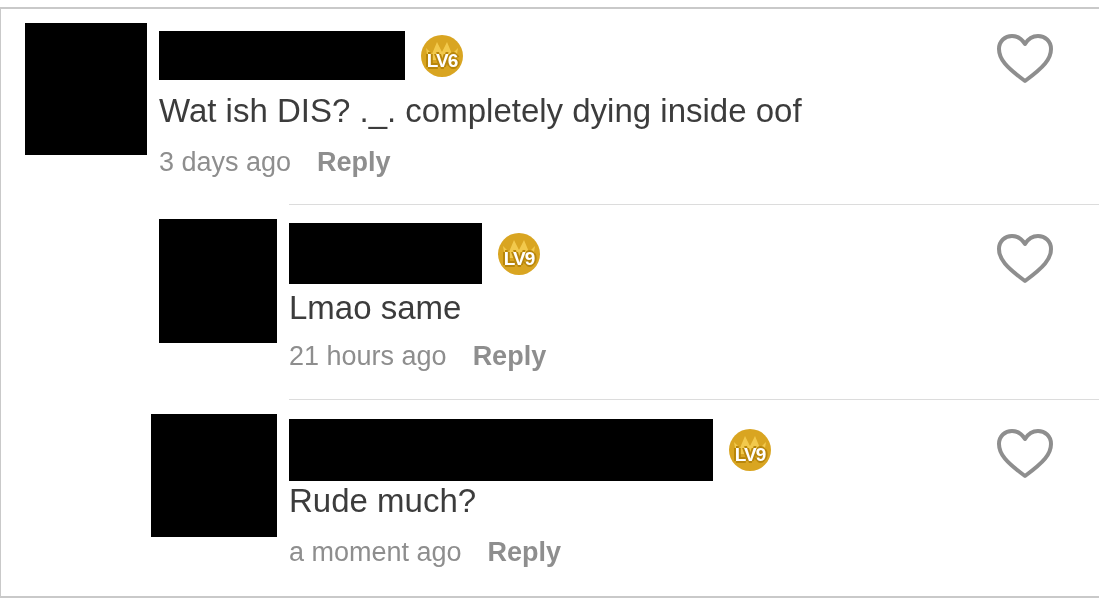 The height and width of the screenshot is (600, 1100). I want to click on comment-text: Rude much?, so click(383, 501).